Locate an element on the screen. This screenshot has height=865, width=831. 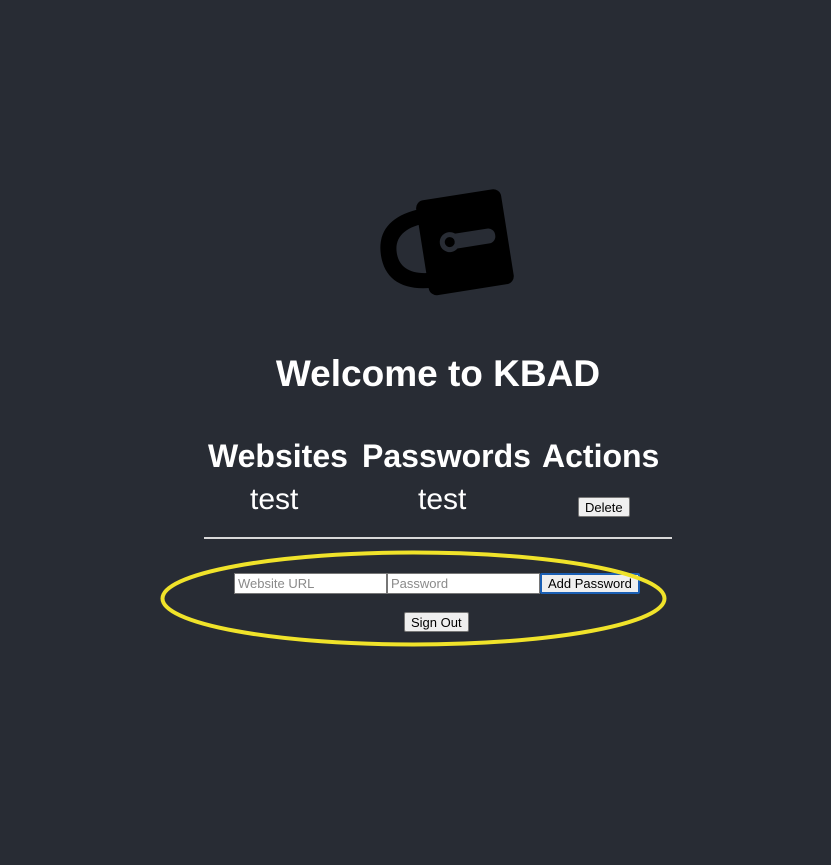
website-url-input is located at coordinates (310, 583).